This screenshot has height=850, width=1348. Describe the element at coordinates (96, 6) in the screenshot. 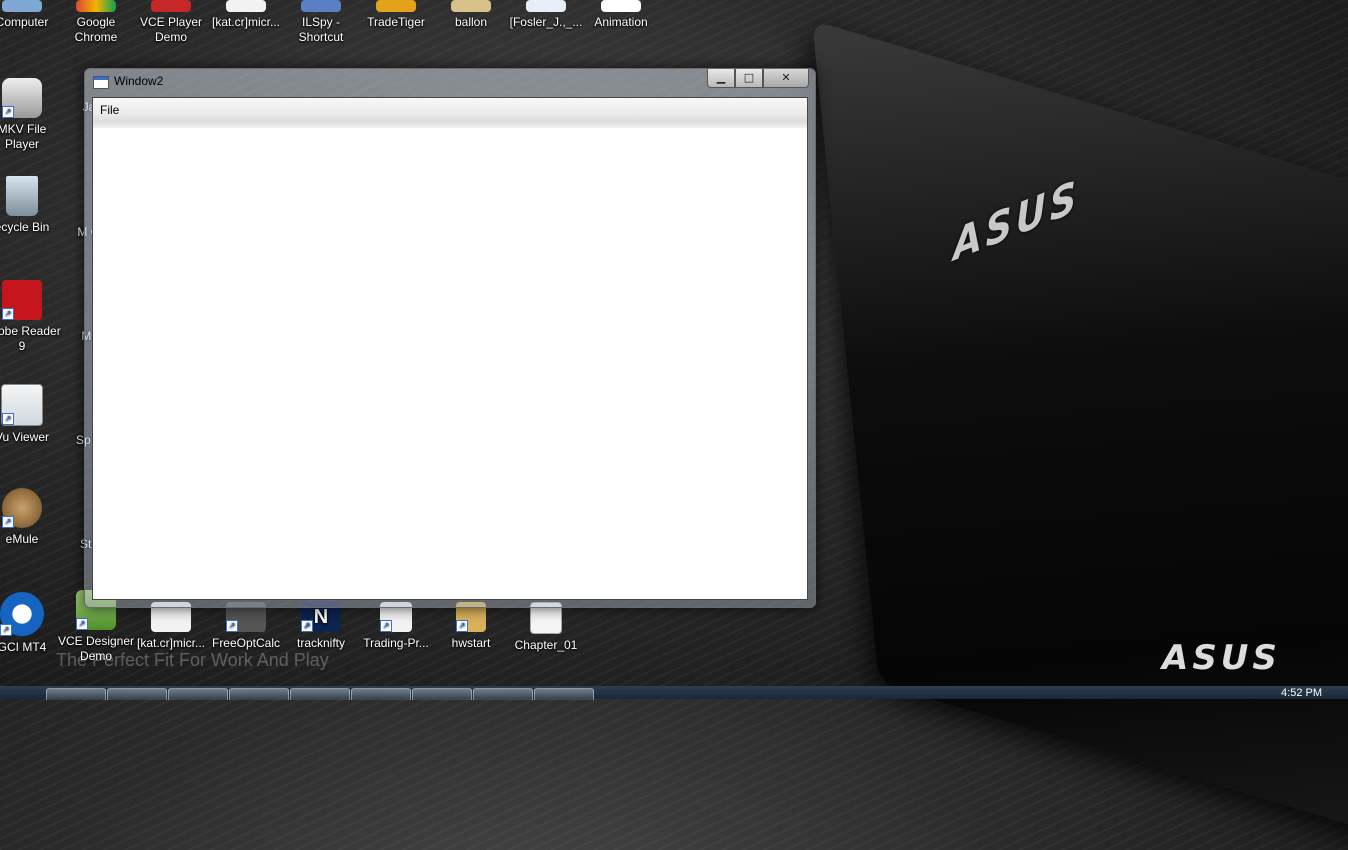

I see `chrome-icon` at that location.